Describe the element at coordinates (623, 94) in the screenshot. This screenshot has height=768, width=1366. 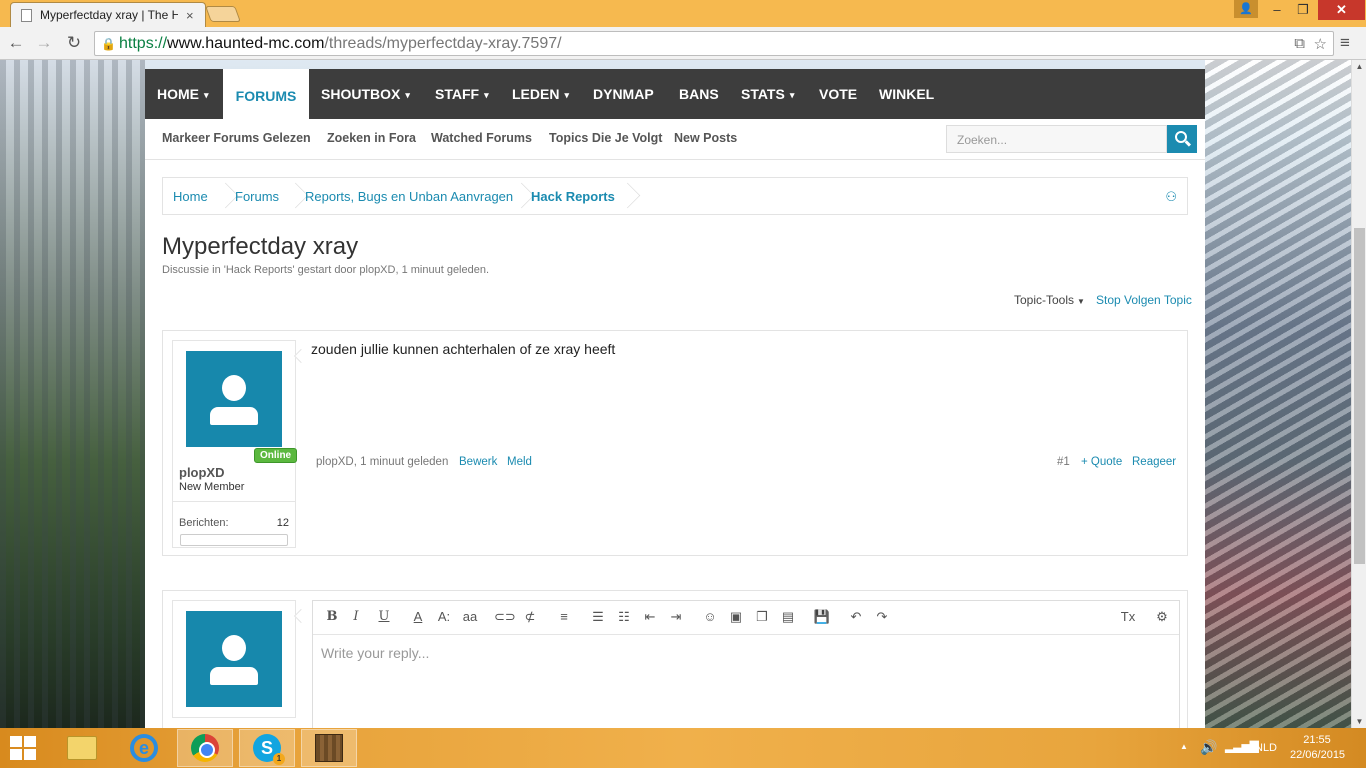
I see `nav-tab-dynmap: DYNMAP` at that location.